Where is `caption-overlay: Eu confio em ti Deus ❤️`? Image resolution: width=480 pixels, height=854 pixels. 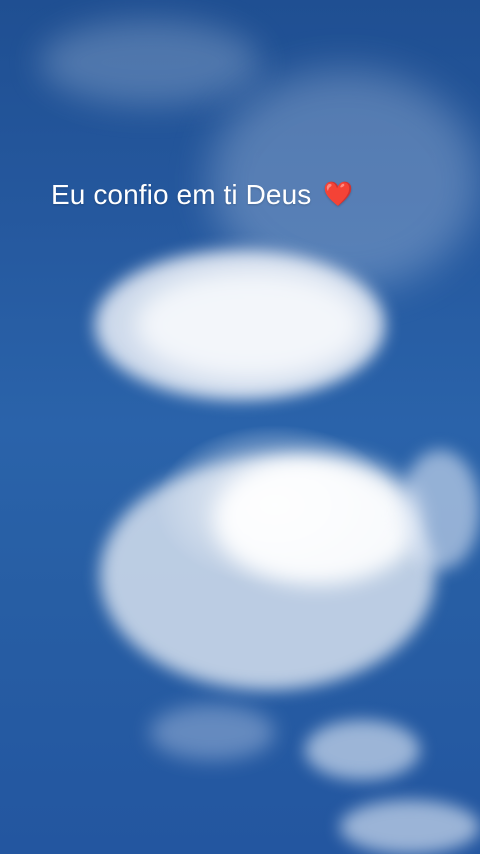
caption-overlay: Eu confio em ti Deus ❤️ is located at coordinates (202, 195).